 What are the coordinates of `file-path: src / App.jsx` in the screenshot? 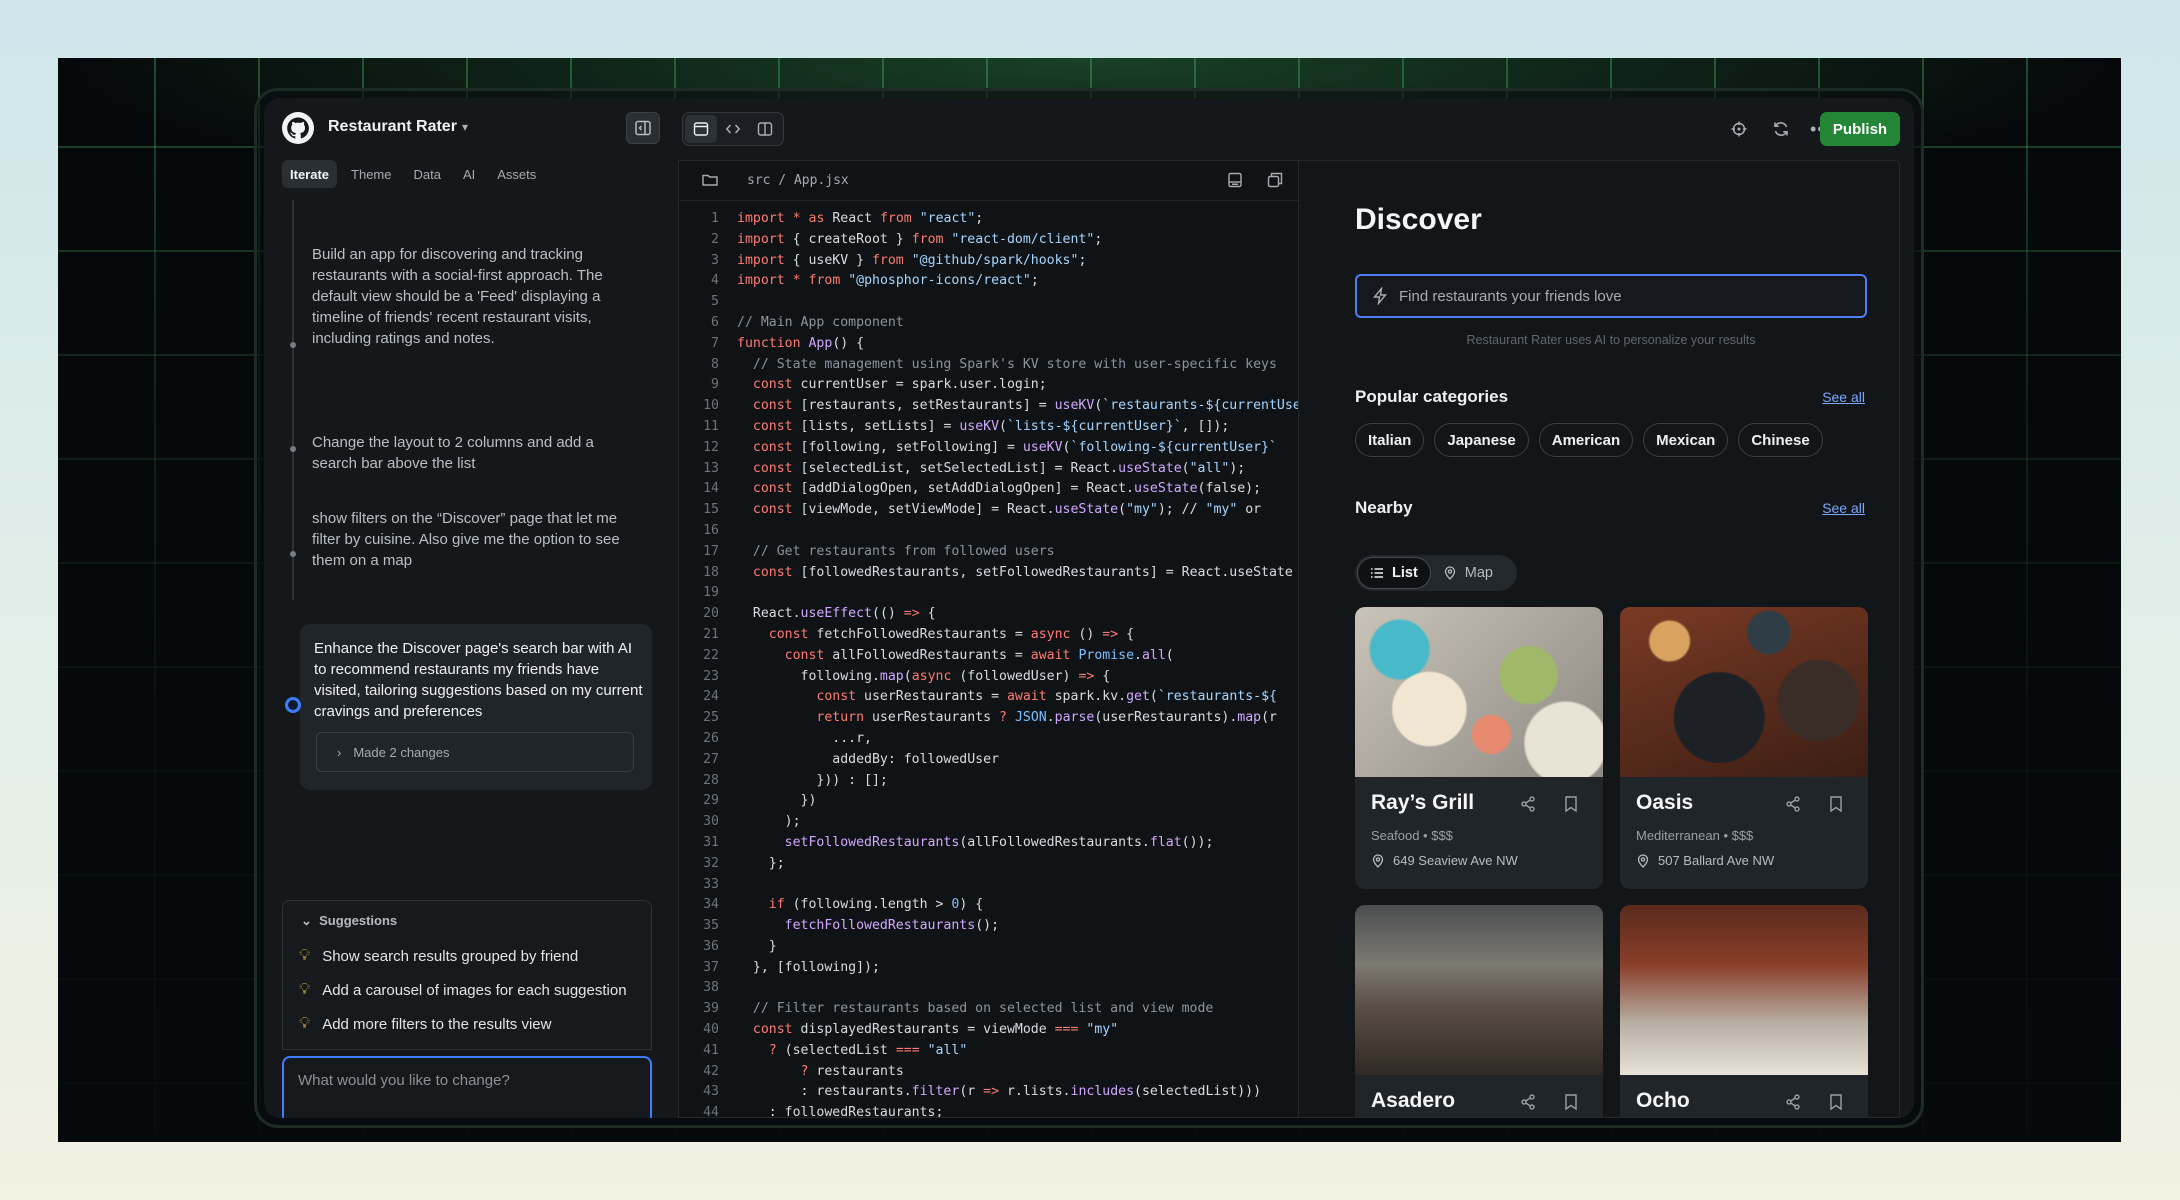 It's located at (798, 180).